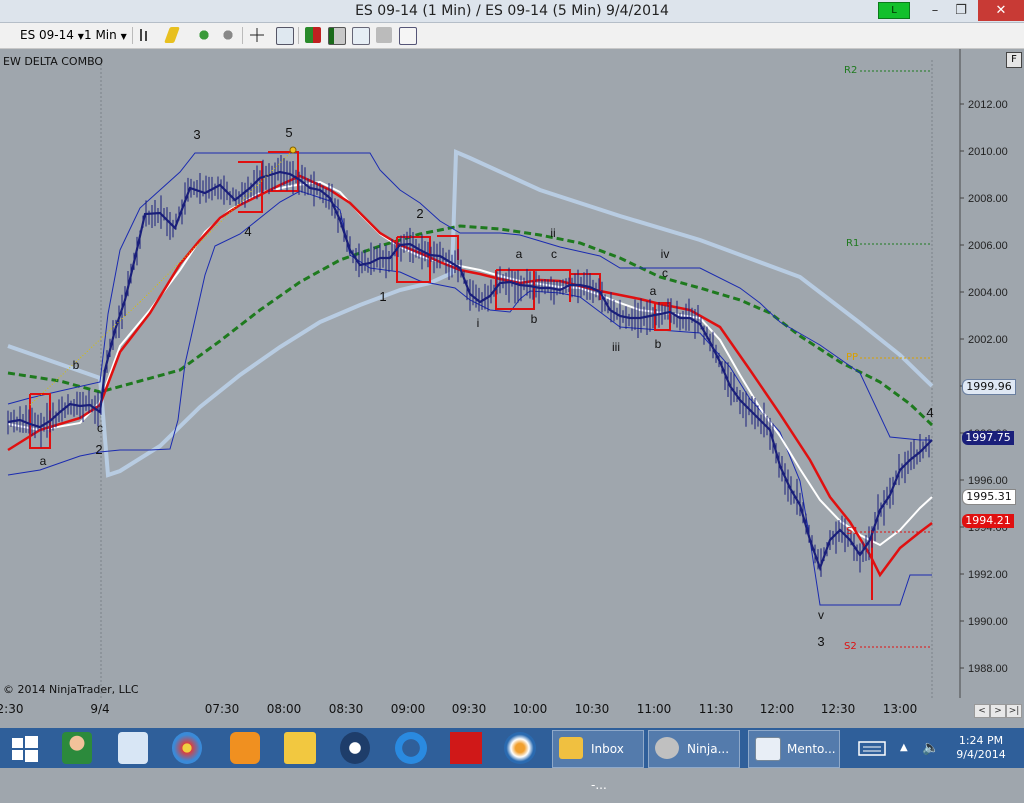  What do you see at coordinates (284, 709) in the screenshot?
I see `time-tick-label: 08:00` at bounding box center [284, 709].